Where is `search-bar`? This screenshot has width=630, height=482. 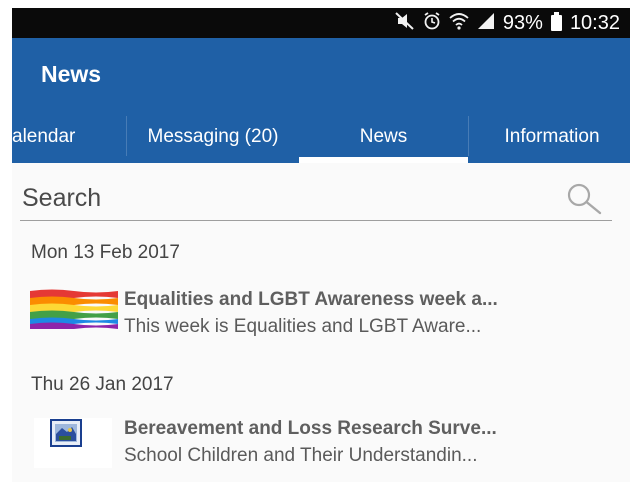
search-bar is located at coordinates (316, 199).